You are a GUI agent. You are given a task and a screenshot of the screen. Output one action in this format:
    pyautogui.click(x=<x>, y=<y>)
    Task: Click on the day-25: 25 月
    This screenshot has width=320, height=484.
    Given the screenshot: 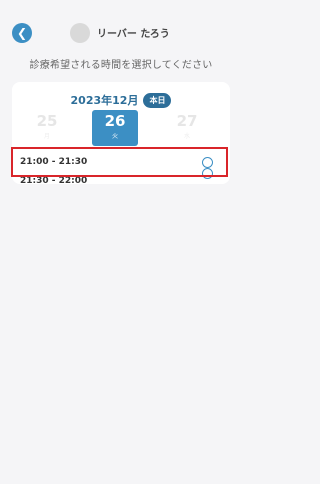 What is the action you would take?
    pyautogui.click(x=47, y=128)
    